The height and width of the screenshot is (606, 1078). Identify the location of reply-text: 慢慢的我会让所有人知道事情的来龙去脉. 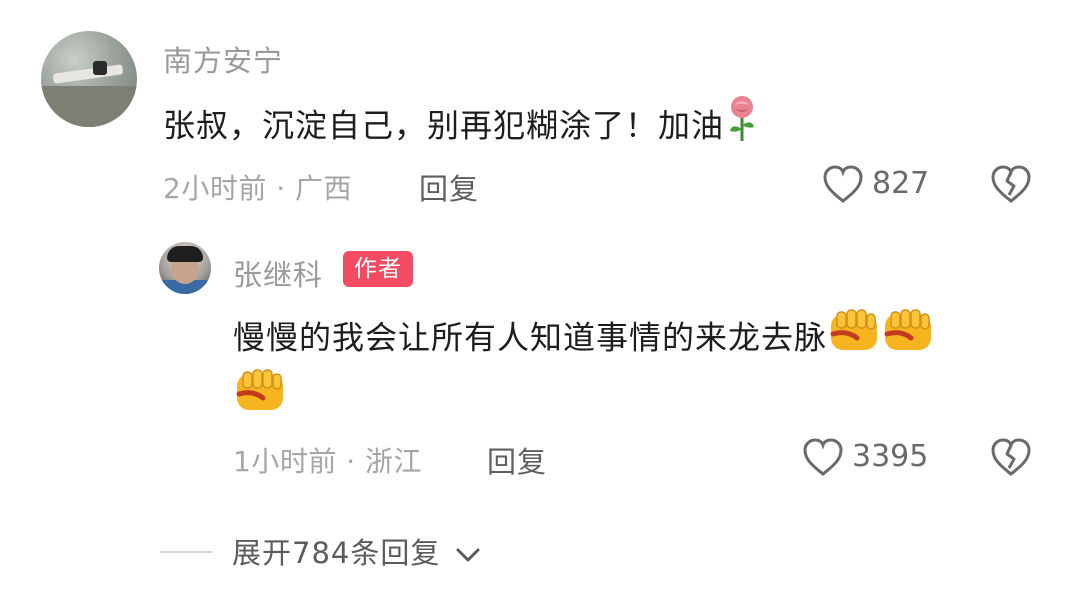
(584, 339).